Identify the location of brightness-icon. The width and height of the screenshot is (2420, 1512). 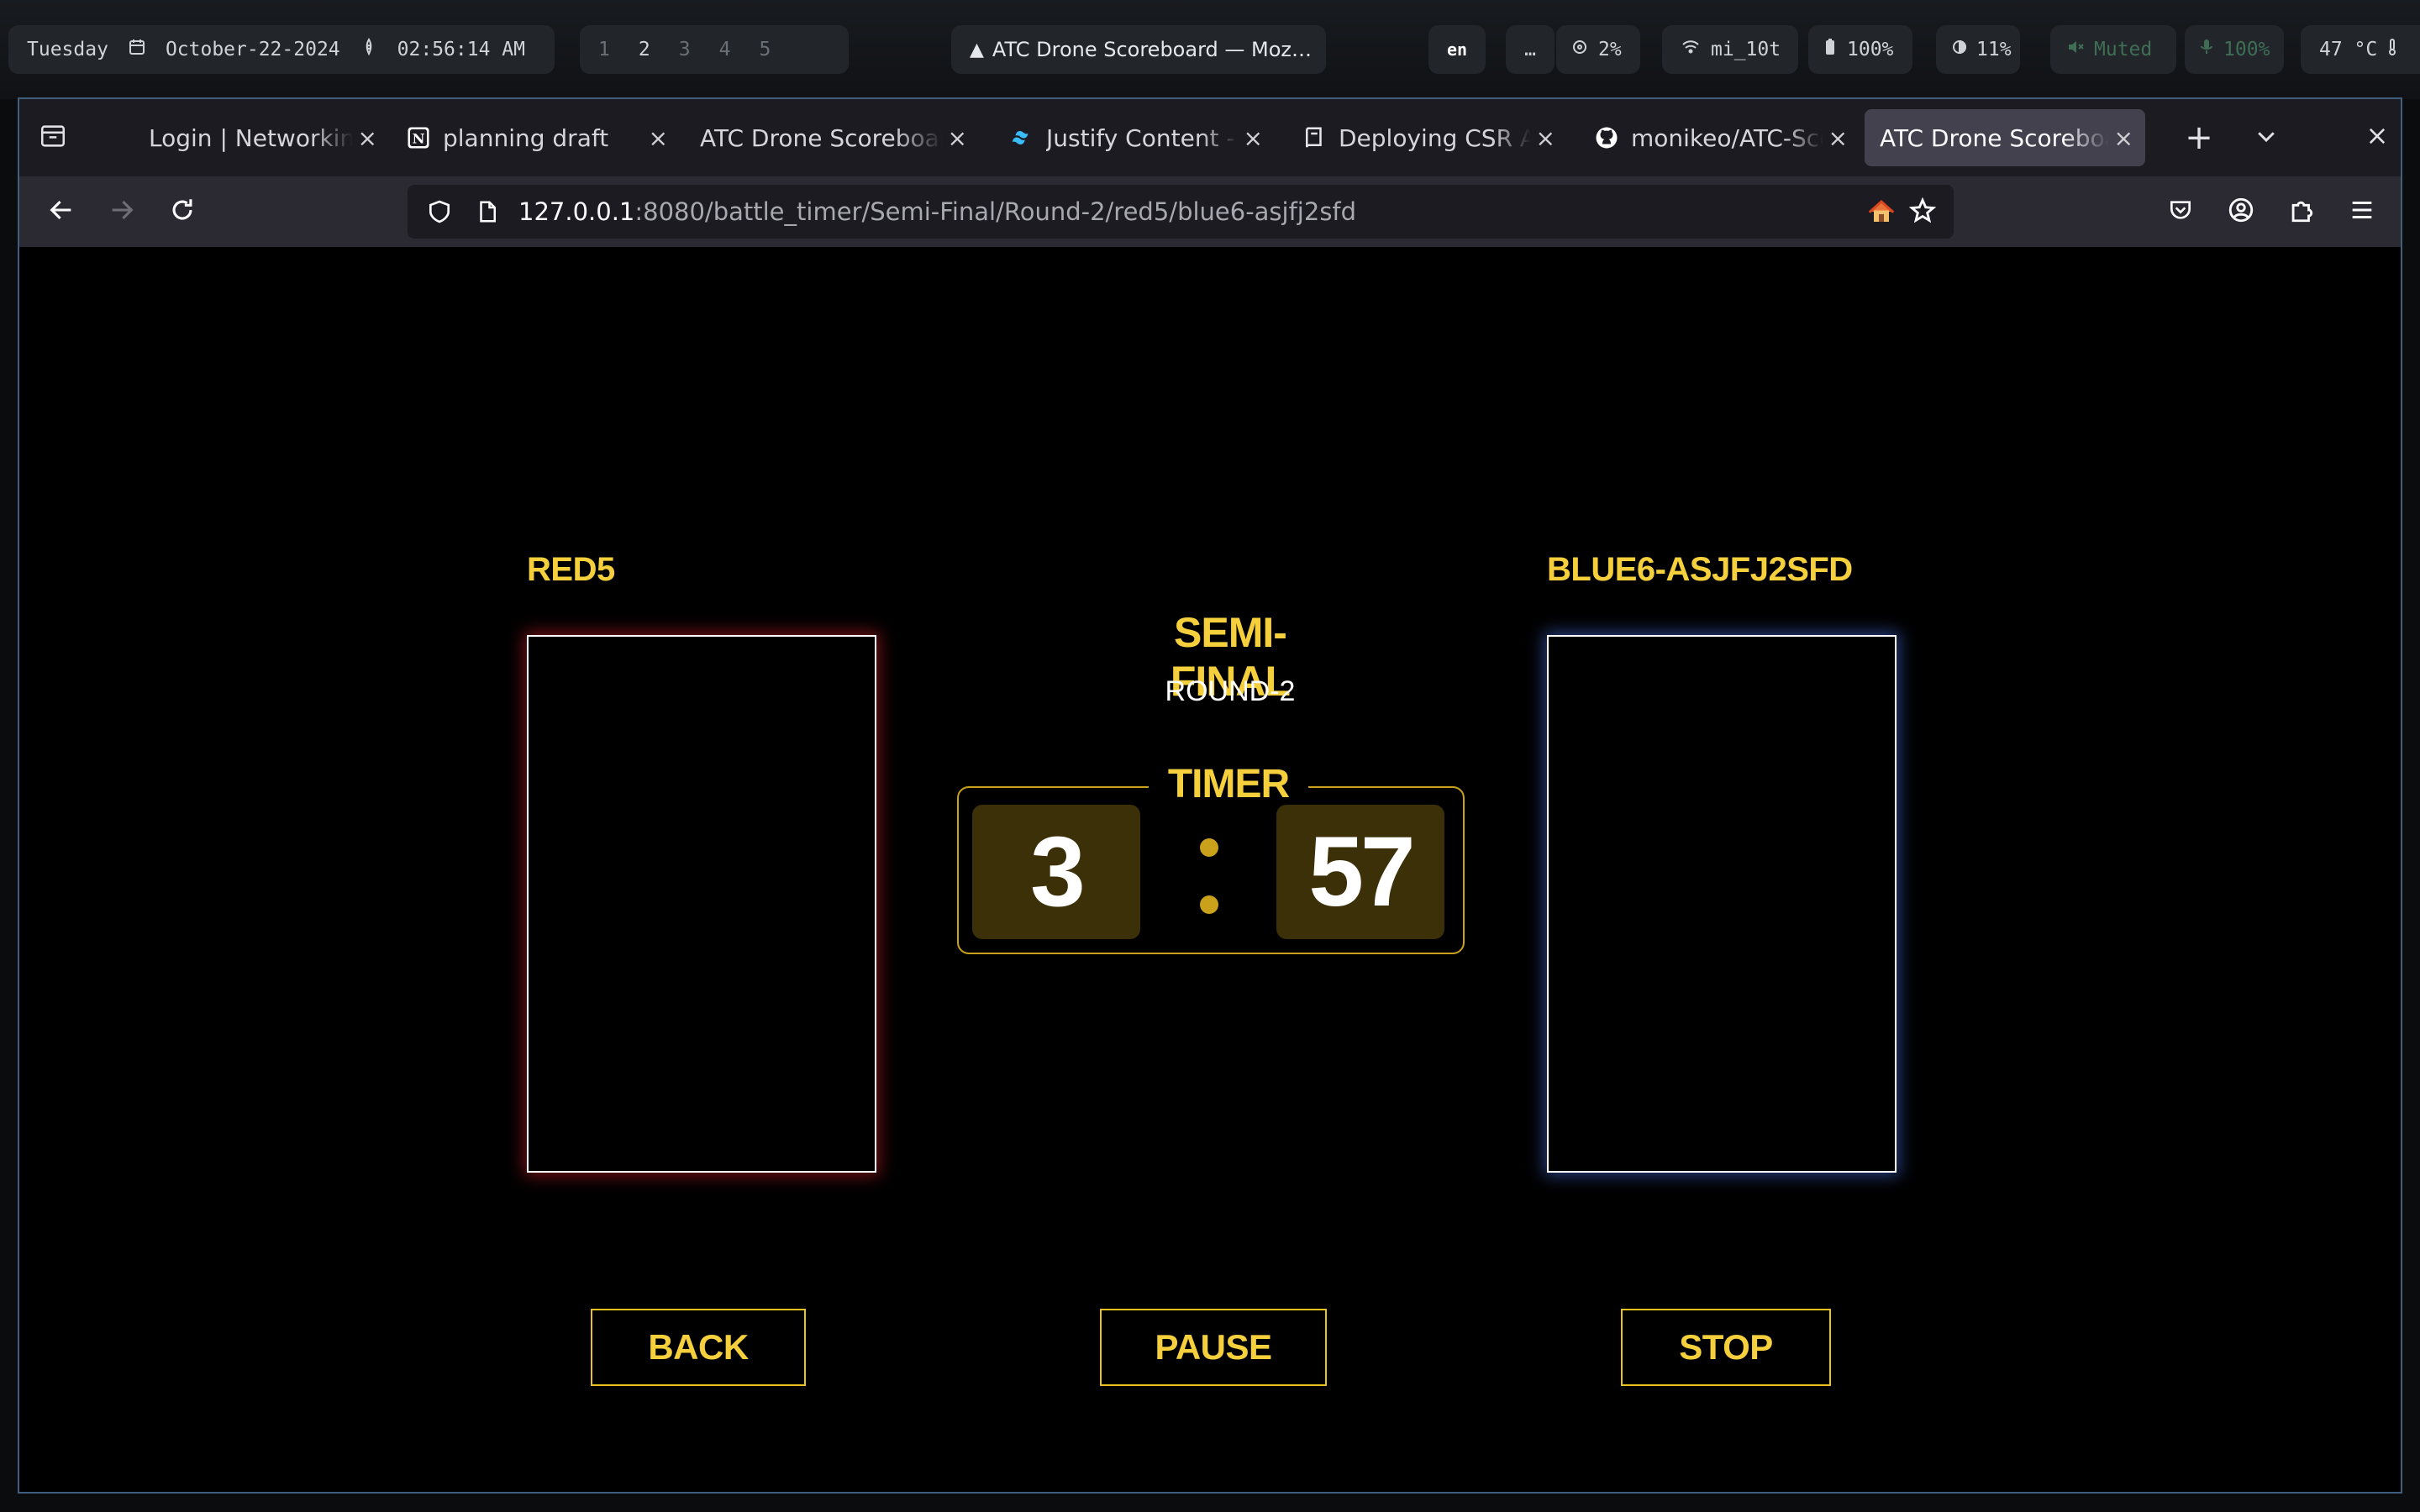
(1960, 49).